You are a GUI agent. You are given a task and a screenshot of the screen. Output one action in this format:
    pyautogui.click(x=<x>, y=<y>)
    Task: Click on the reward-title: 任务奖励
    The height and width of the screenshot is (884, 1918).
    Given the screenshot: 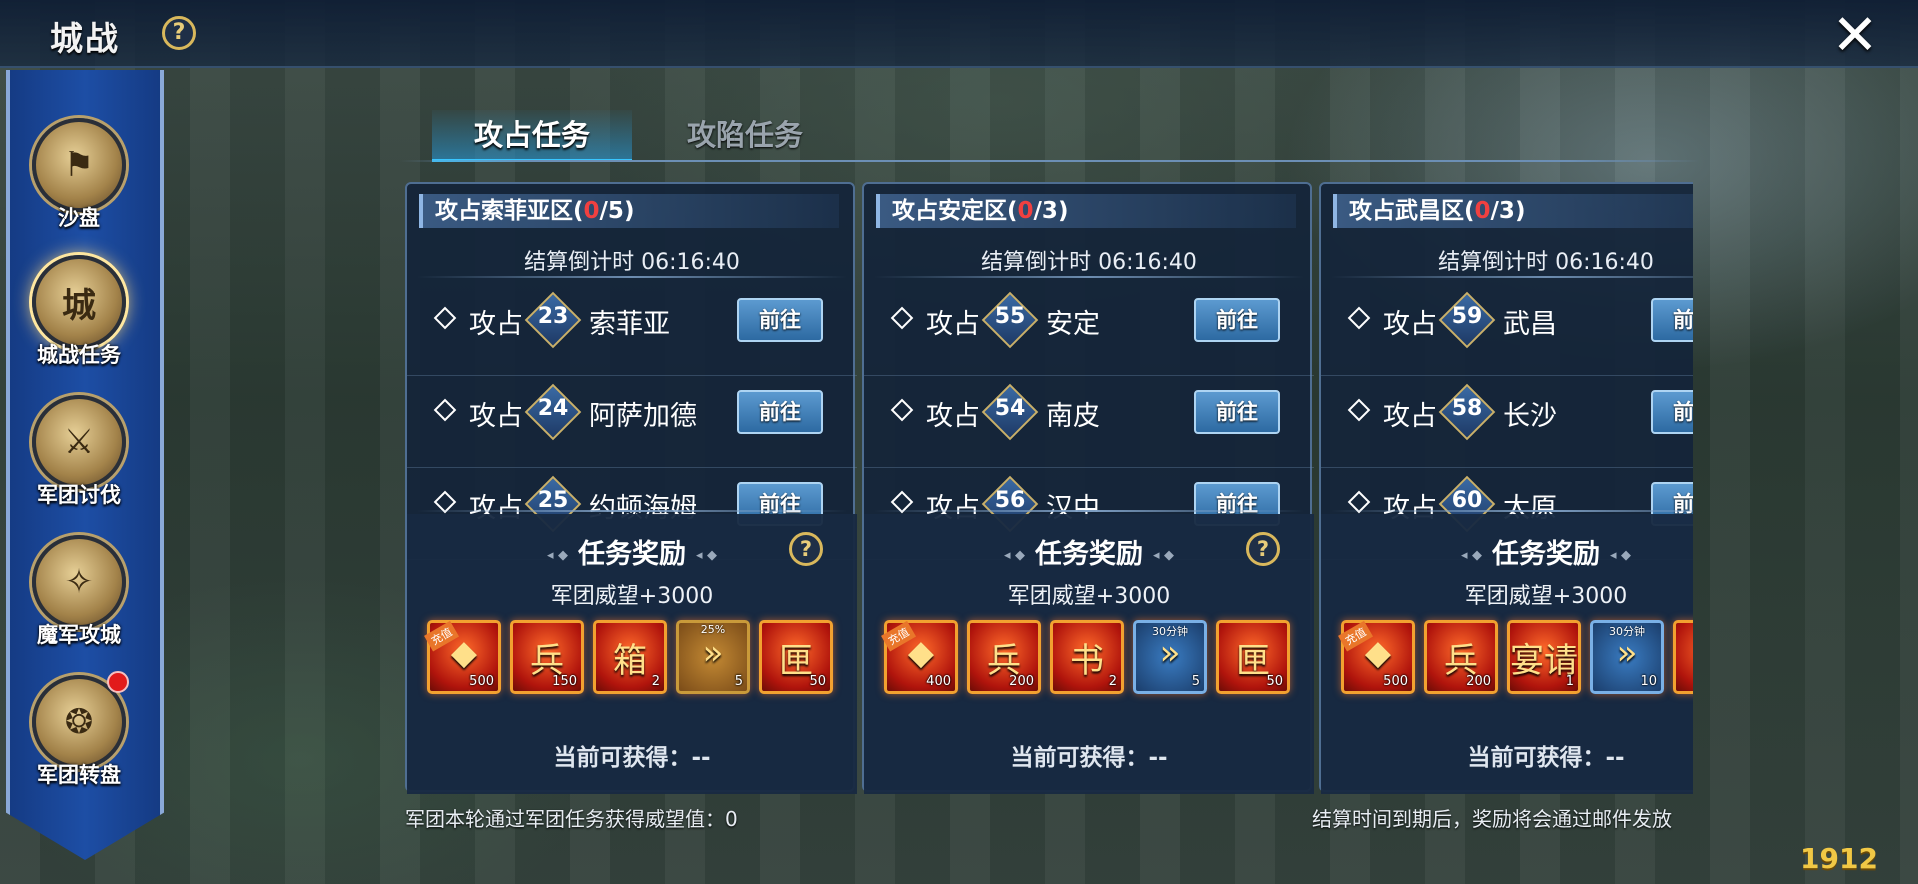 What is the action you would take?
    pyautogui.click(x=1507, y=551)
    